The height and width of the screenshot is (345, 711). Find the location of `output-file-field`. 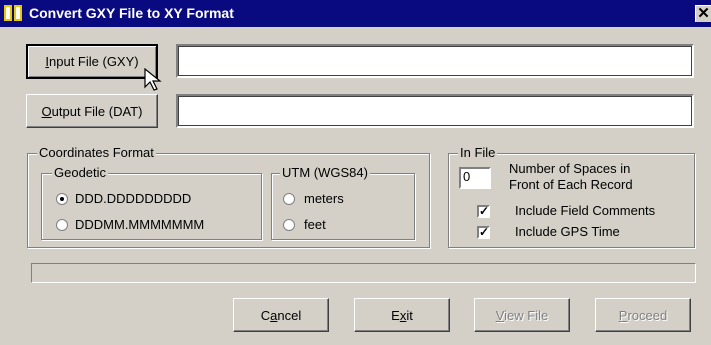

output-file-field is located at coordinates (435, 111).